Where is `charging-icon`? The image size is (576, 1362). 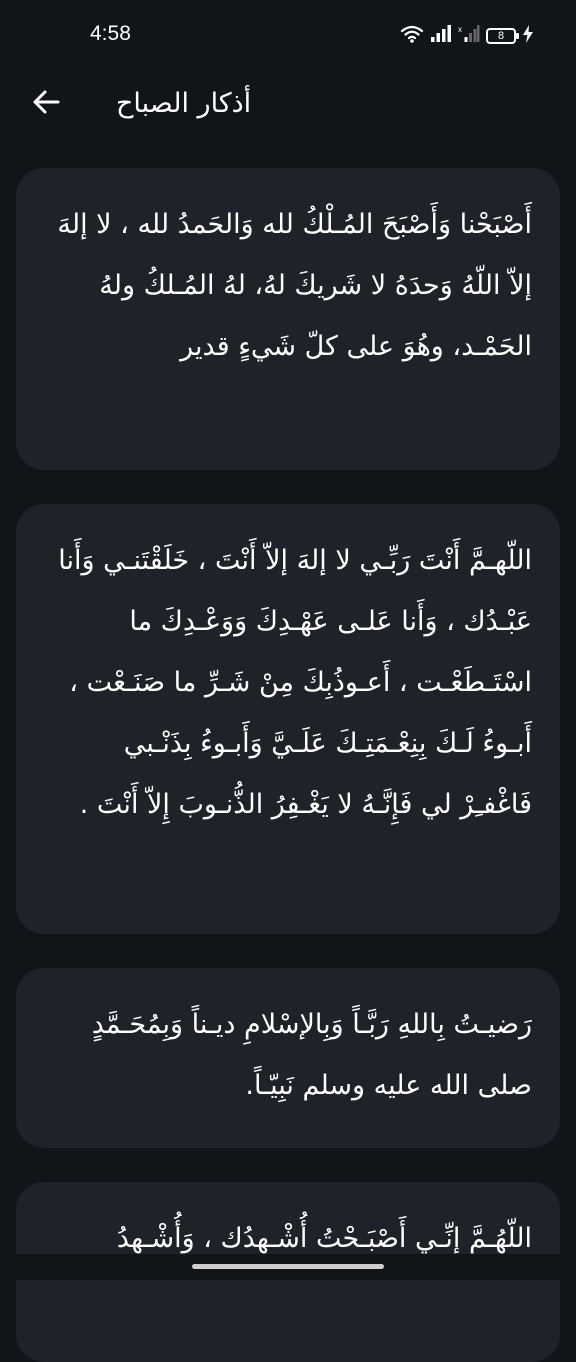
charging-icon is located at coordinates (528, 36).